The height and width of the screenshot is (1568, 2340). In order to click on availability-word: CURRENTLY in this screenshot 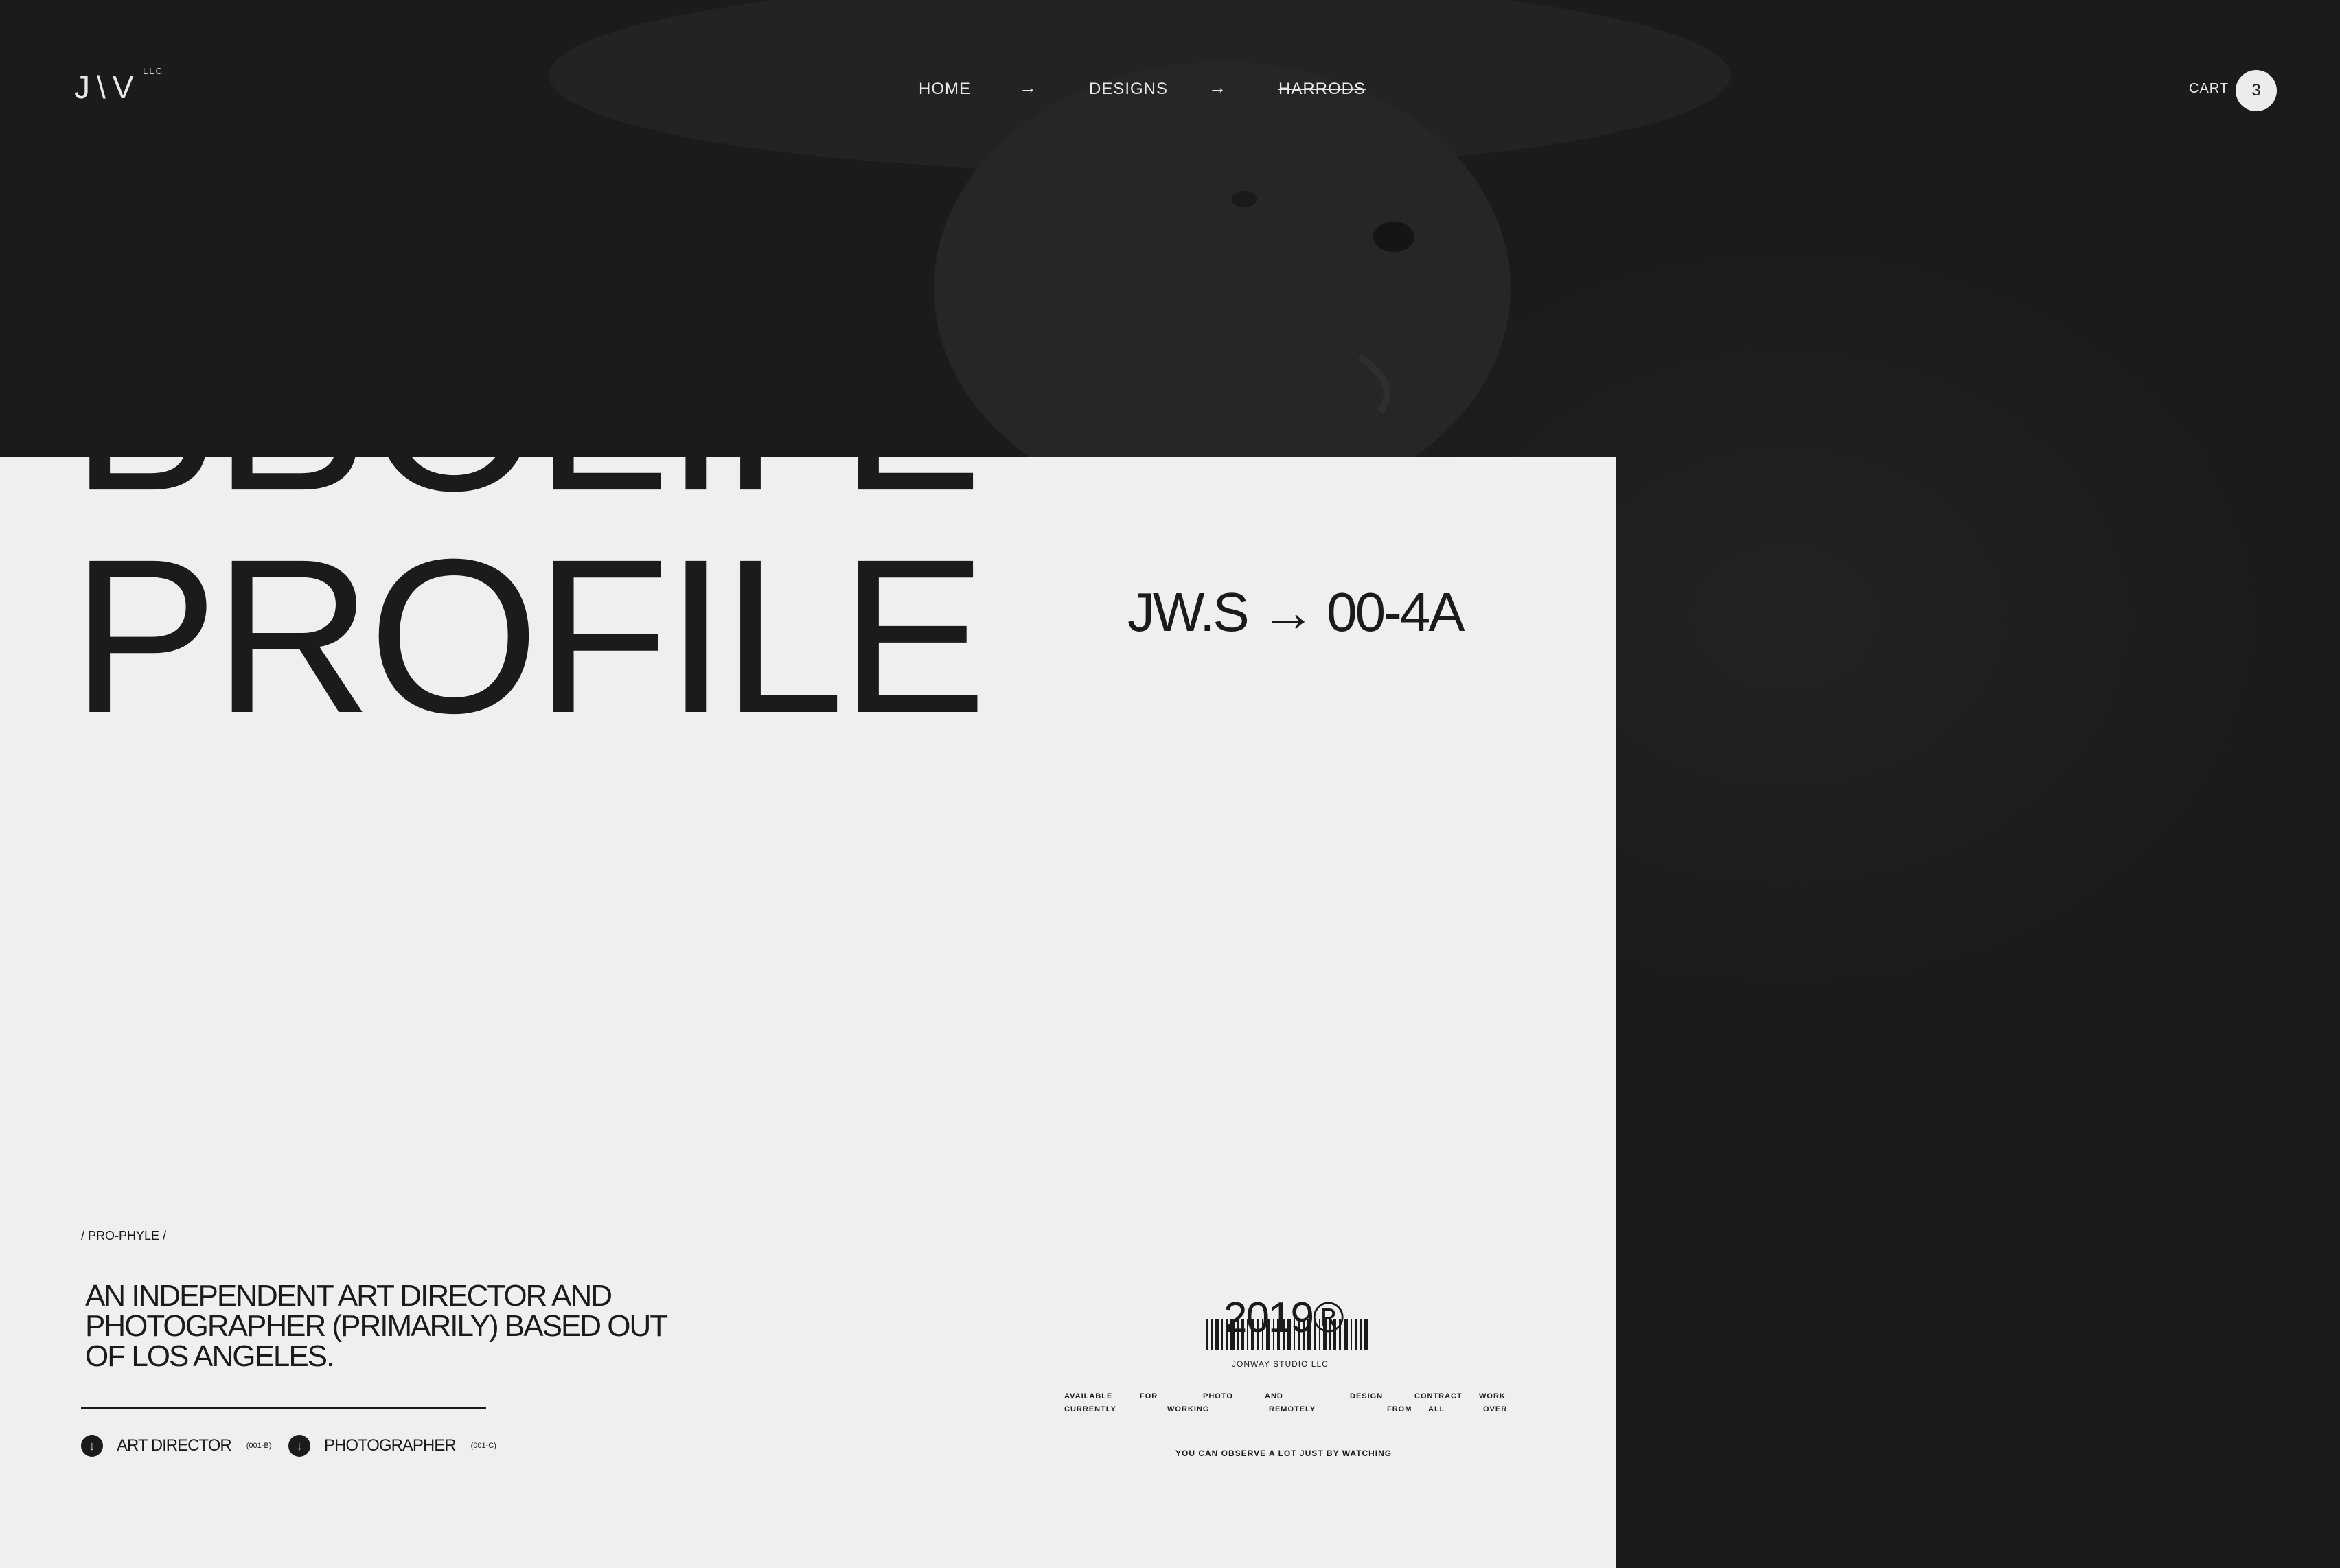, I will do `click(1090, 1409)`.